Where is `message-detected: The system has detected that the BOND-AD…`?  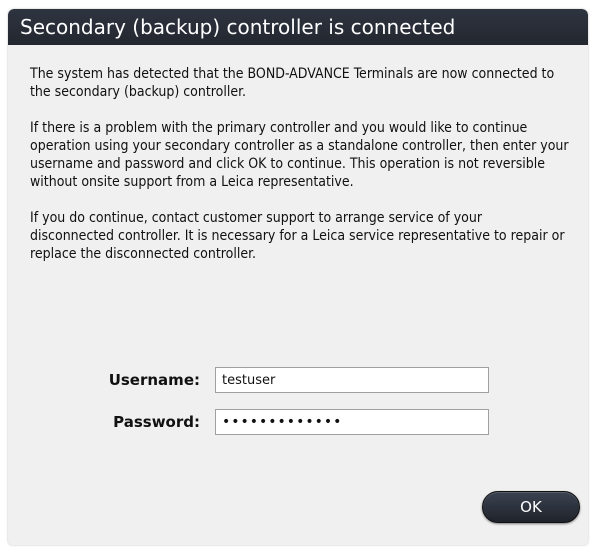 message-detected: The system has detected that the BOND-AD… is located at coordinates (292, 83).